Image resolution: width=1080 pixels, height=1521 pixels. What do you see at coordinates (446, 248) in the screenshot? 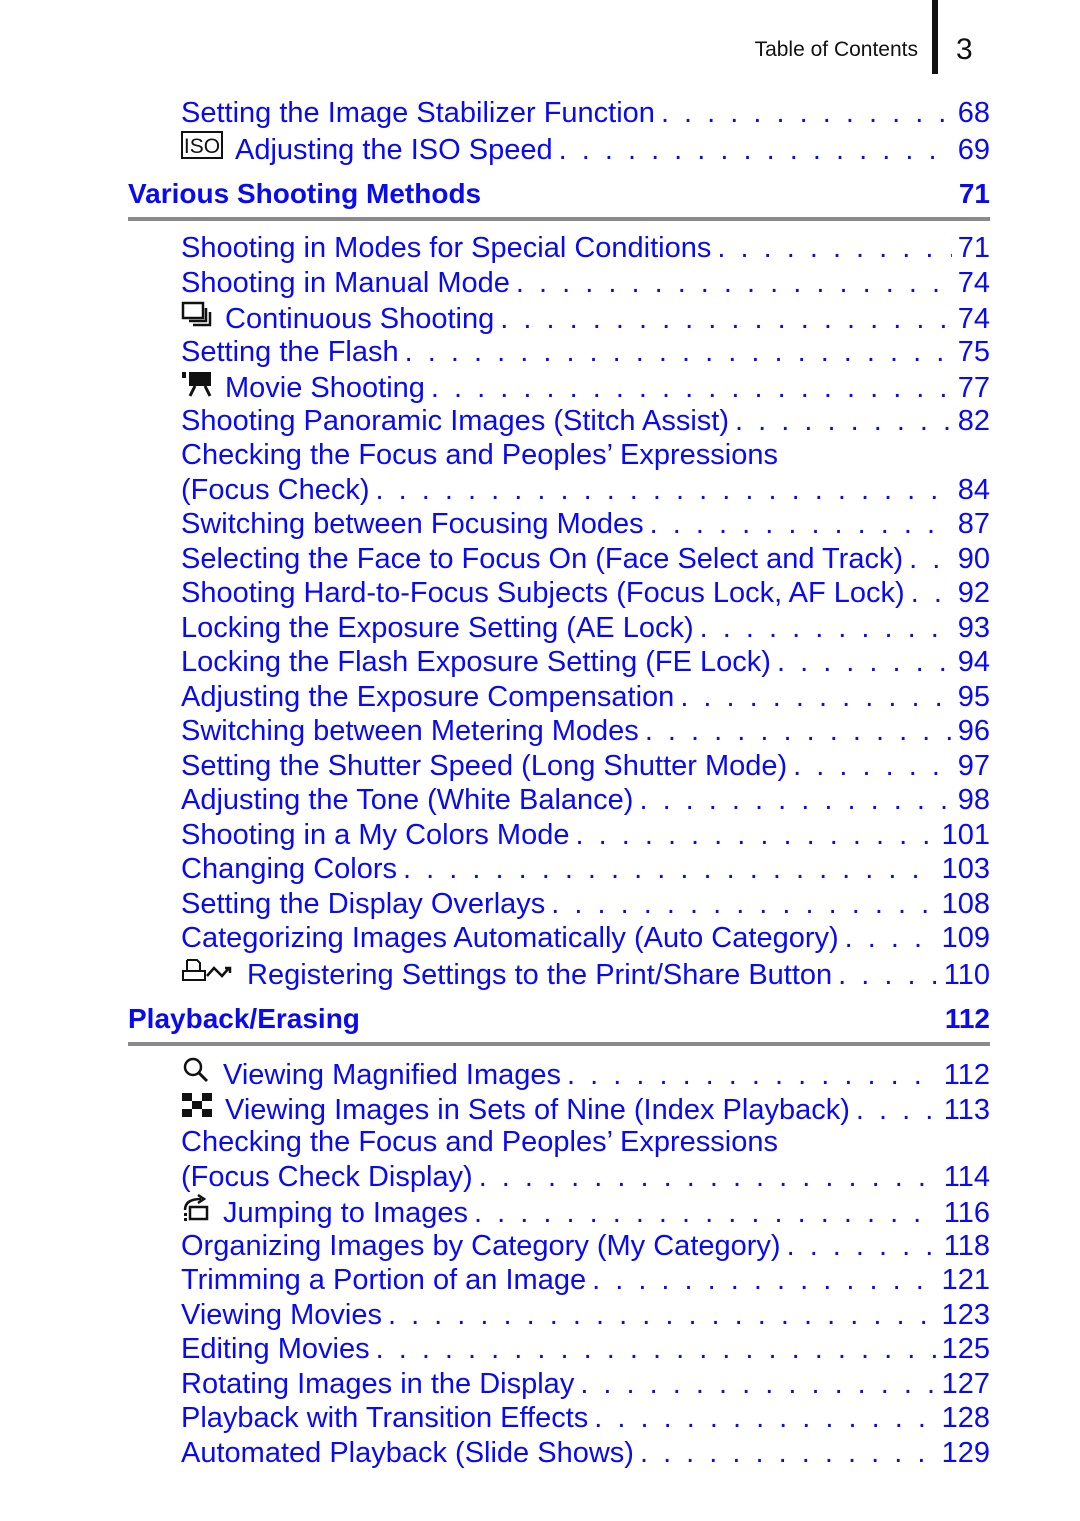
I see `toc-entry-title: Shooting in Modes for Special Conditions` at bounding box center [446, 248].